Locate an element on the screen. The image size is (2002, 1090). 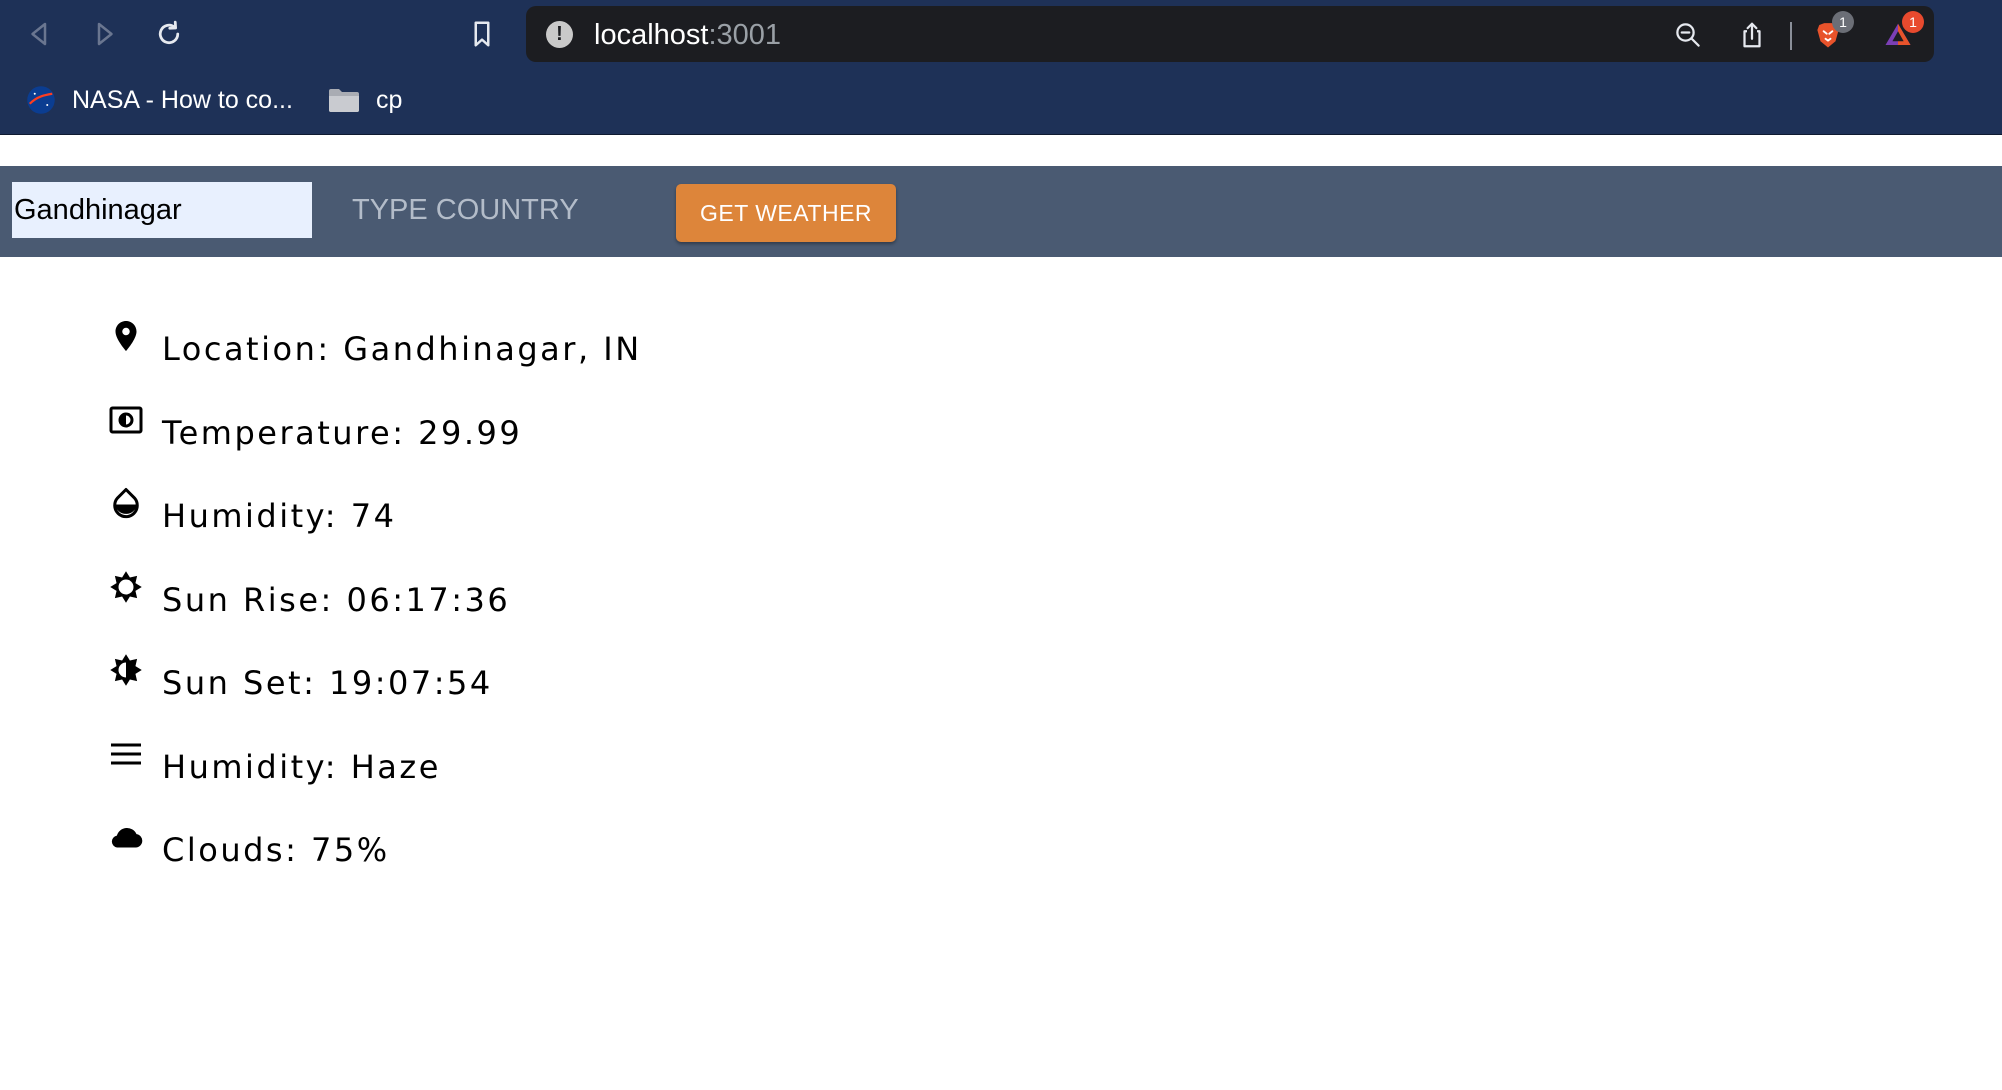
humidity-row: Humidity: 74 is located at coordinates (375, 527).